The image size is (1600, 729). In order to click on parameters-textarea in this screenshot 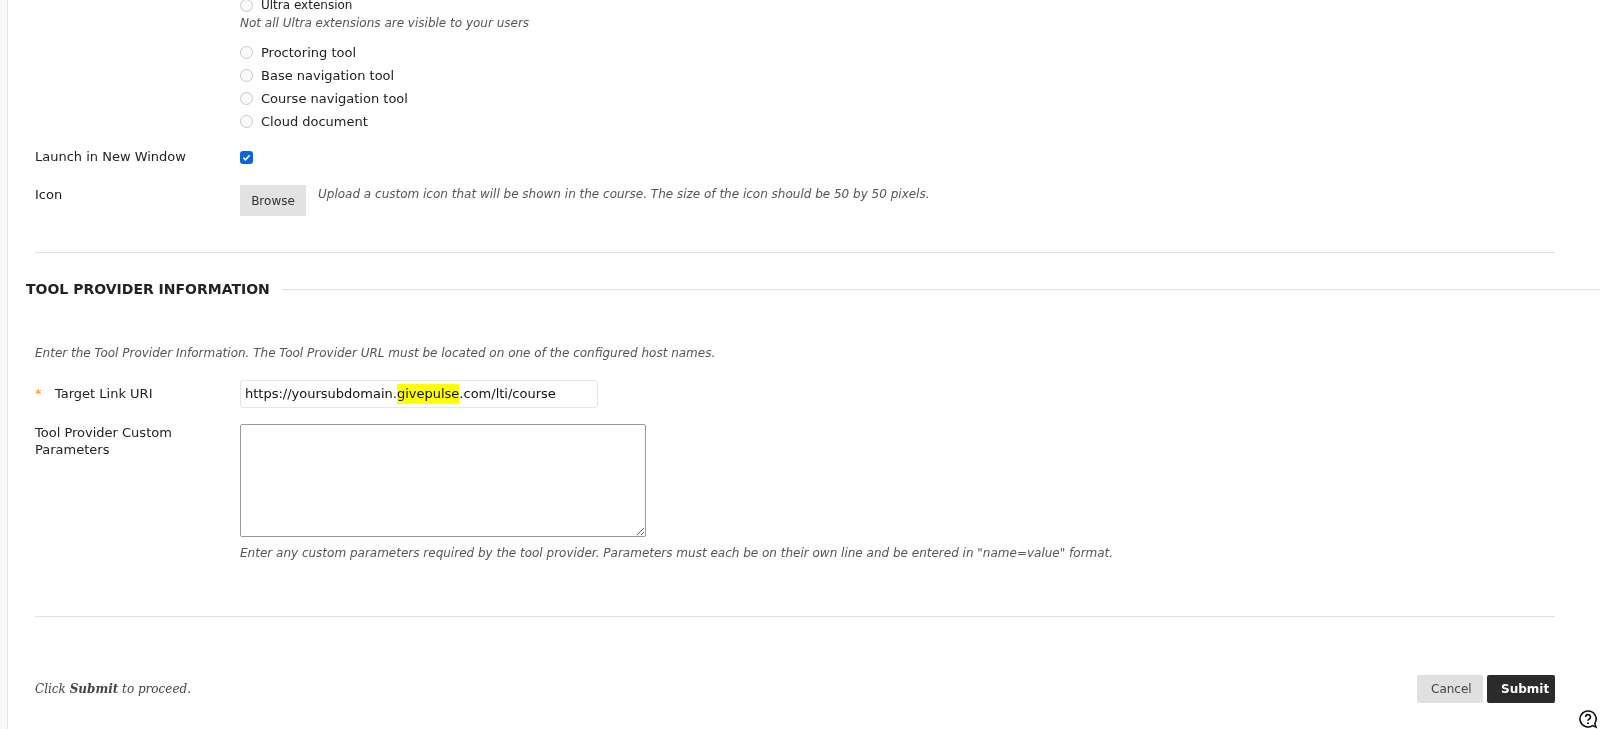, I will do `click(443, 480)`.